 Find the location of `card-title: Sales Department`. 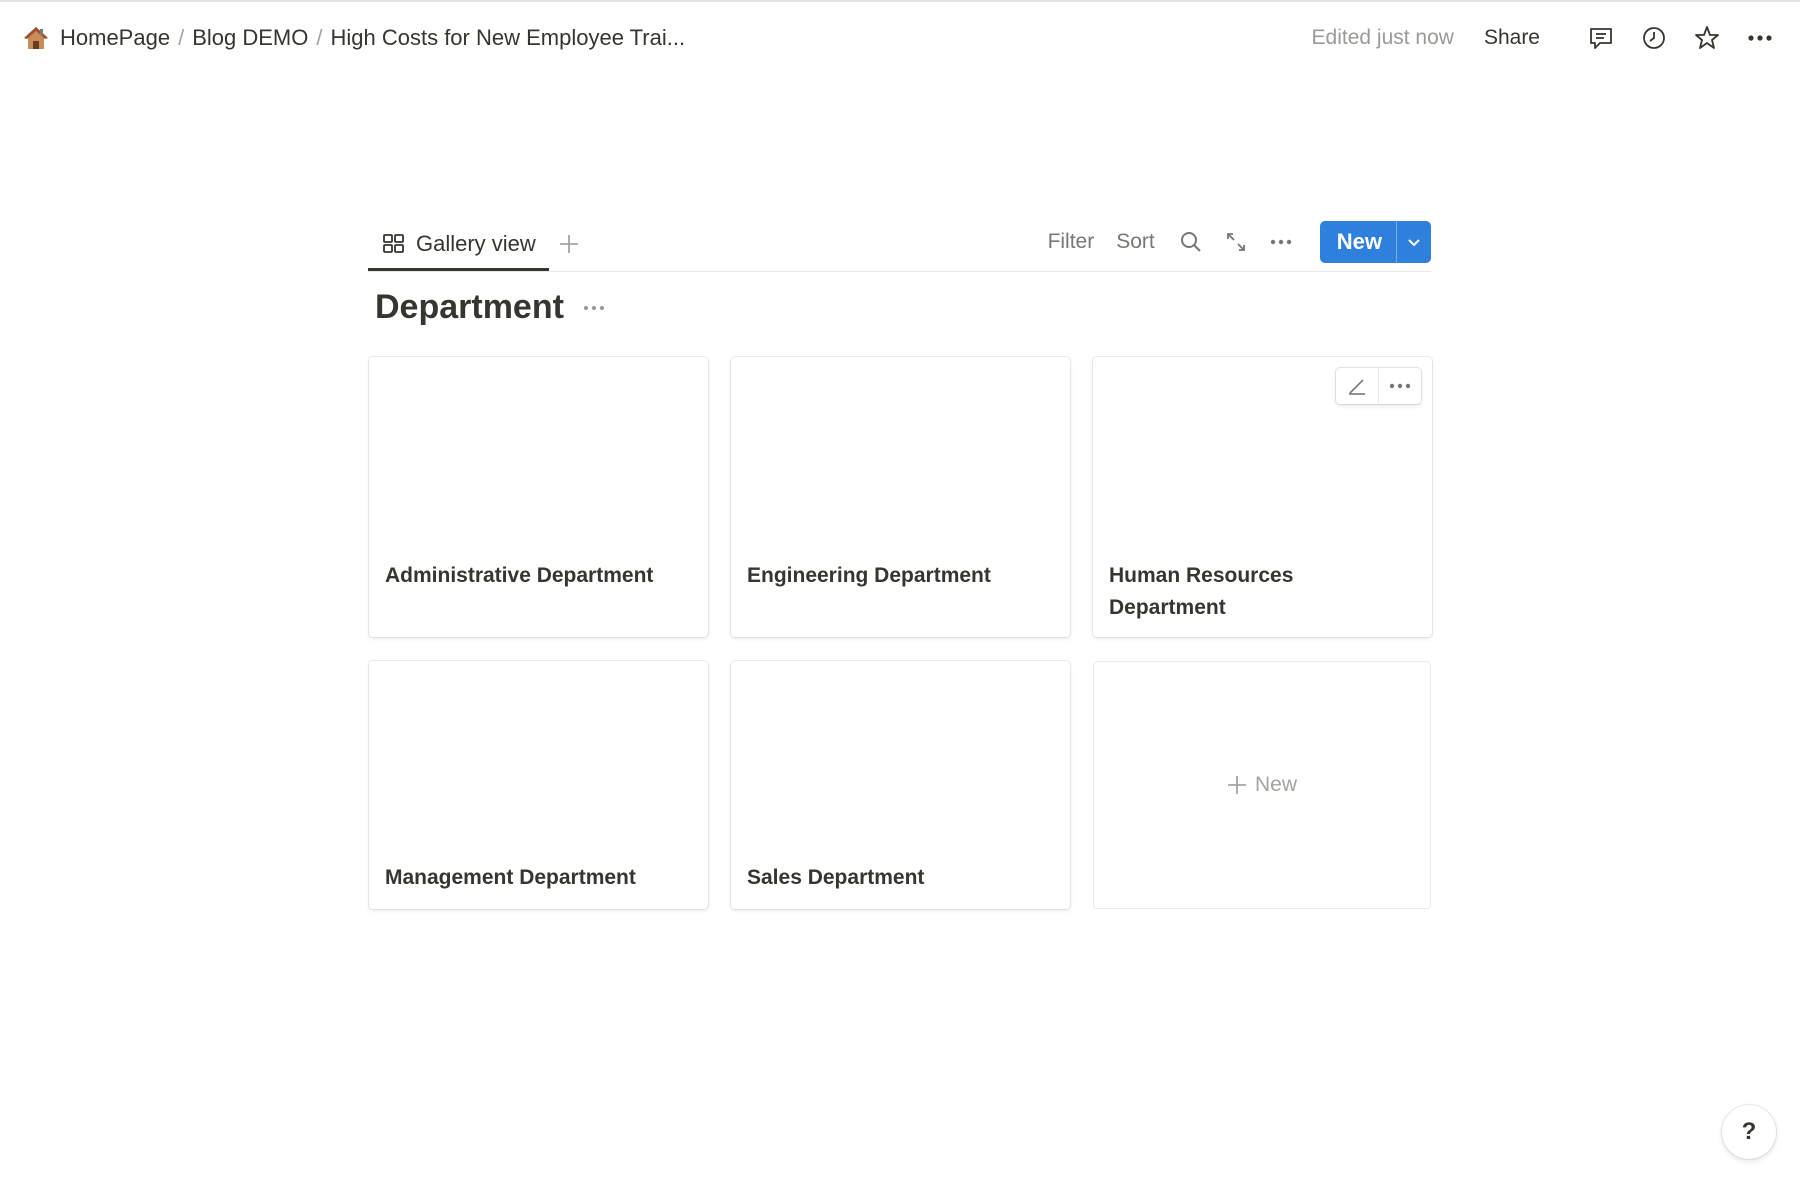

card-title: Sales Department is located at coordinates (836, 877).